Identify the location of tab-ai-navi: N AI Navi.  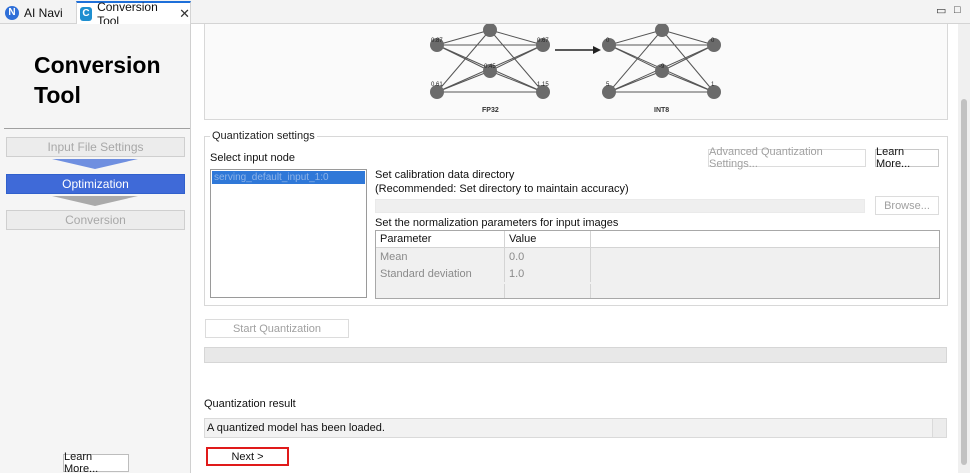
(37, 12).